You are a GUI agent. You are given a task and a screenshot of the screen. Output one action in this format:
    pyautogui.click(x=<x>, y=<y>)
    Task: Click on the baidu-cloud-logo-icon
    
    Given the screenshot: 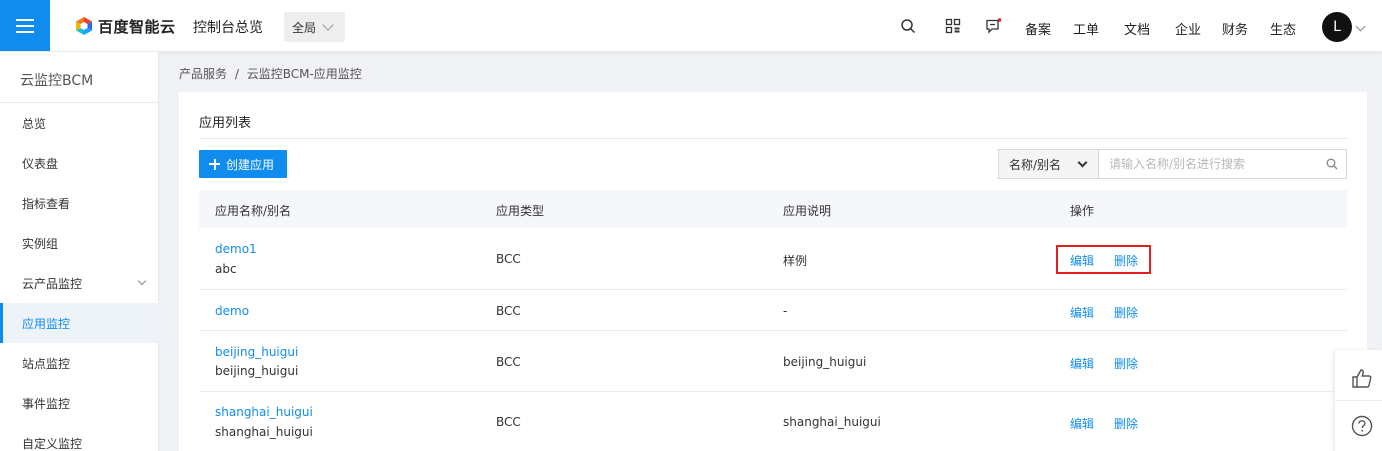 What is the action you would take?
    pyautogui.click(x=84, y=26)
    